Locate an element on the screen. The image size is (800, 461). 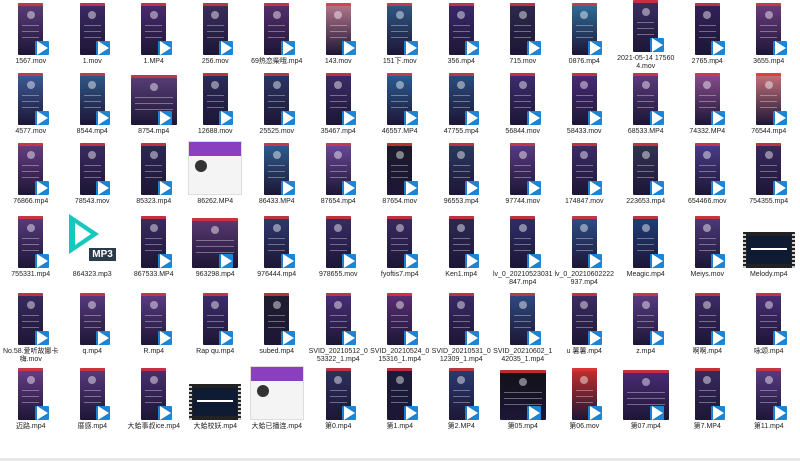
file-item: q.mp4 is located at coordinates (93, 326).